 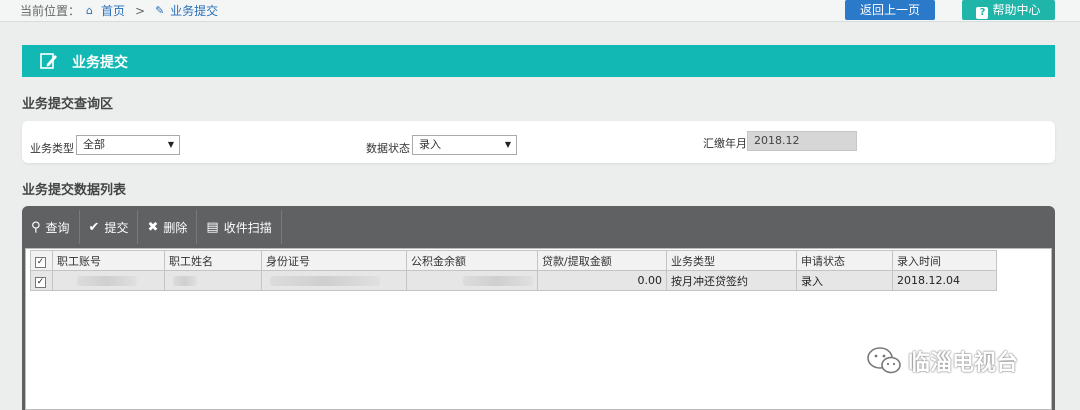 What do you see at coordinates (802, 141) in the screenshot?
I see `pay-month-field: 2018.12` at bounding box center [802, 141].